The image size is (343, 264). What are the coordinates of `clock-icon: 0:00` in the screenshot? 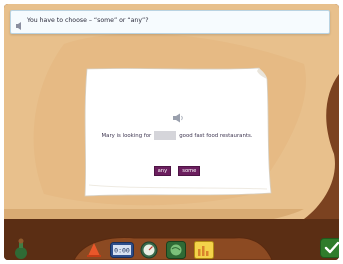 It's located at (122, 251).